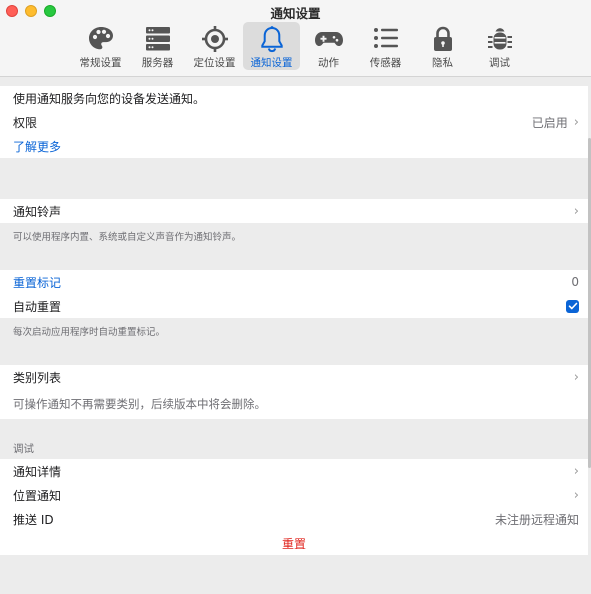 This screenshot has height=594, width=591. Describe the element at coordinates (294, 495) in the screenshot. I see `location-notification-row: 位置通知 ›` at that location.